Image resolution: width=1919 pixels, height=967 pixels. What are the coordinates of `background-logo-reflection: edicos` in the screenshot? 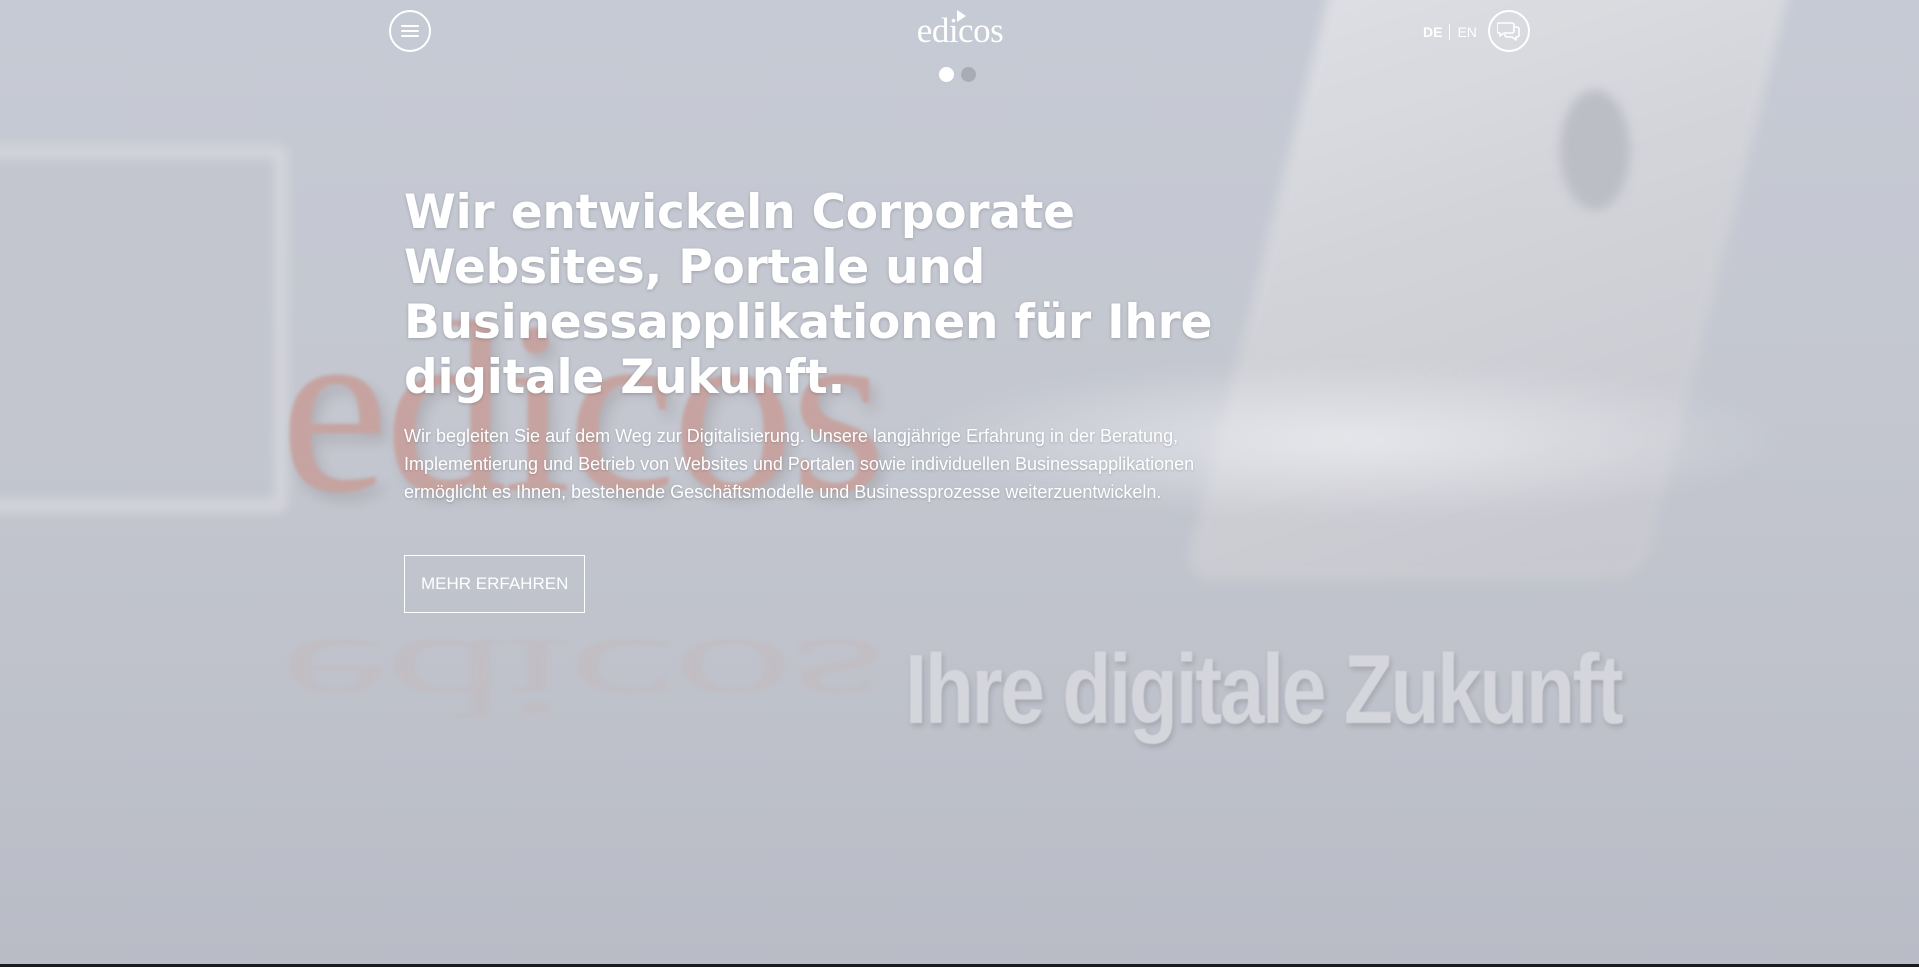 It's located at (581, 677).